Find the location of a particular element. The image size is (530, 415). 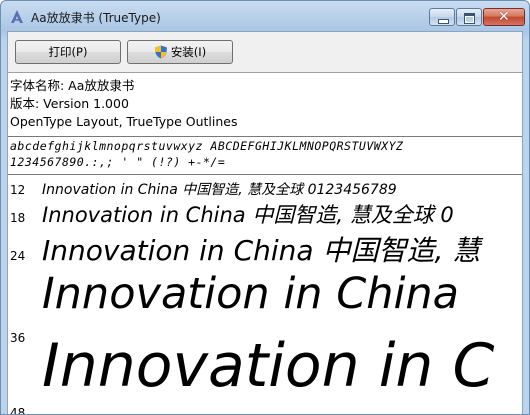

close-icon: ✕ is located at coordinates (504, 17).